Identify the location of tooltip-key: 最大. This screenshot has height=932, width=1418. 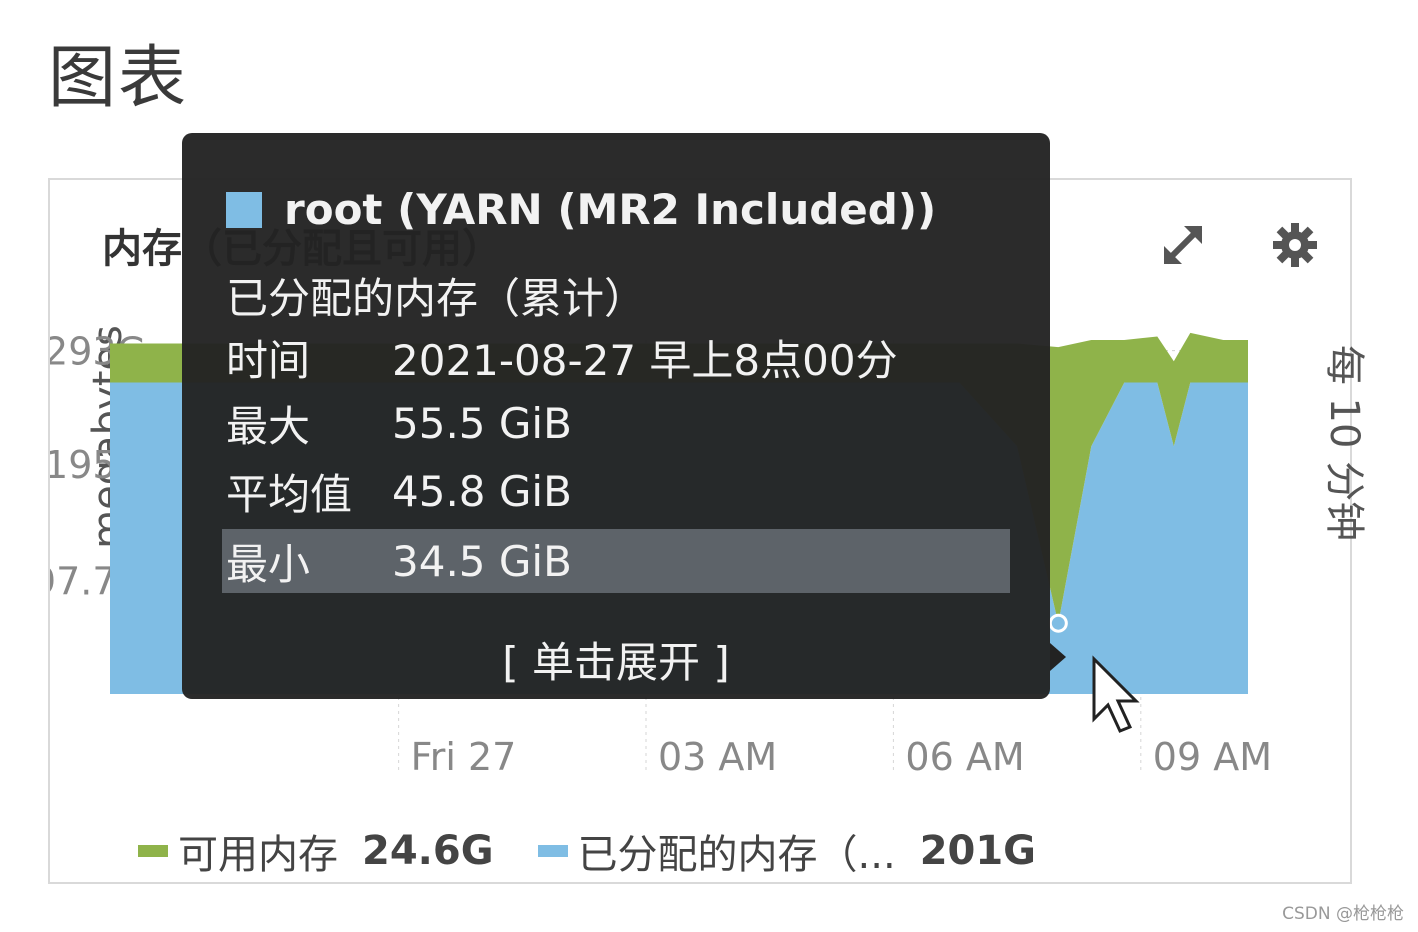
(268, 426).